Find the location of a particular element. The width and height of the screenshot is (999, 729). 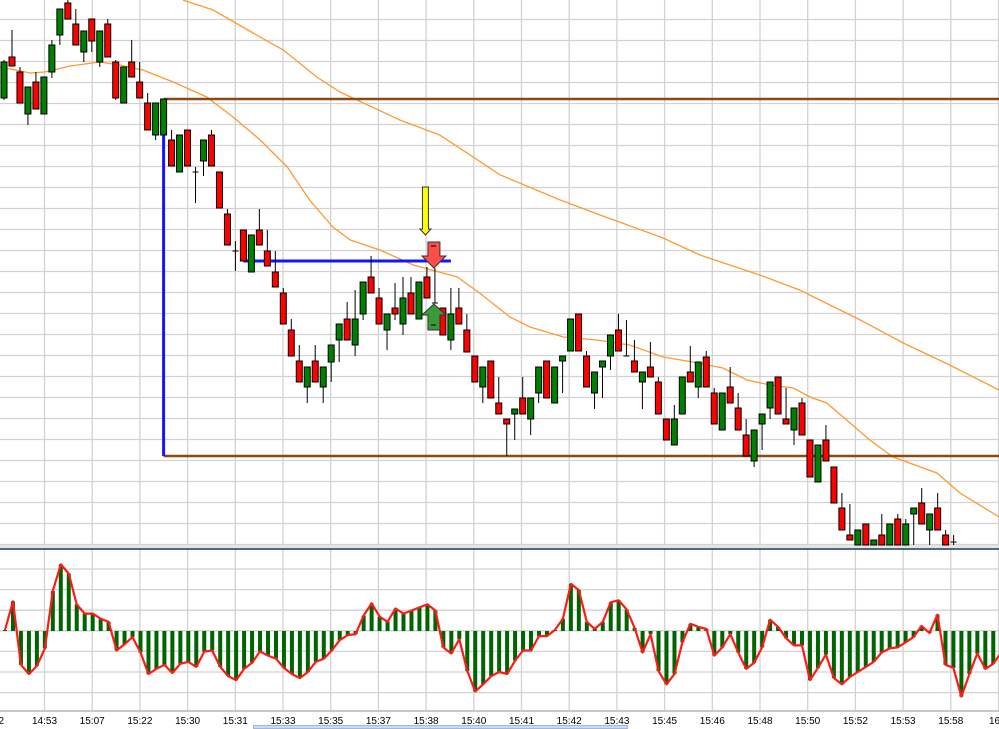

panel-divider is located at coordinates (499, 546).